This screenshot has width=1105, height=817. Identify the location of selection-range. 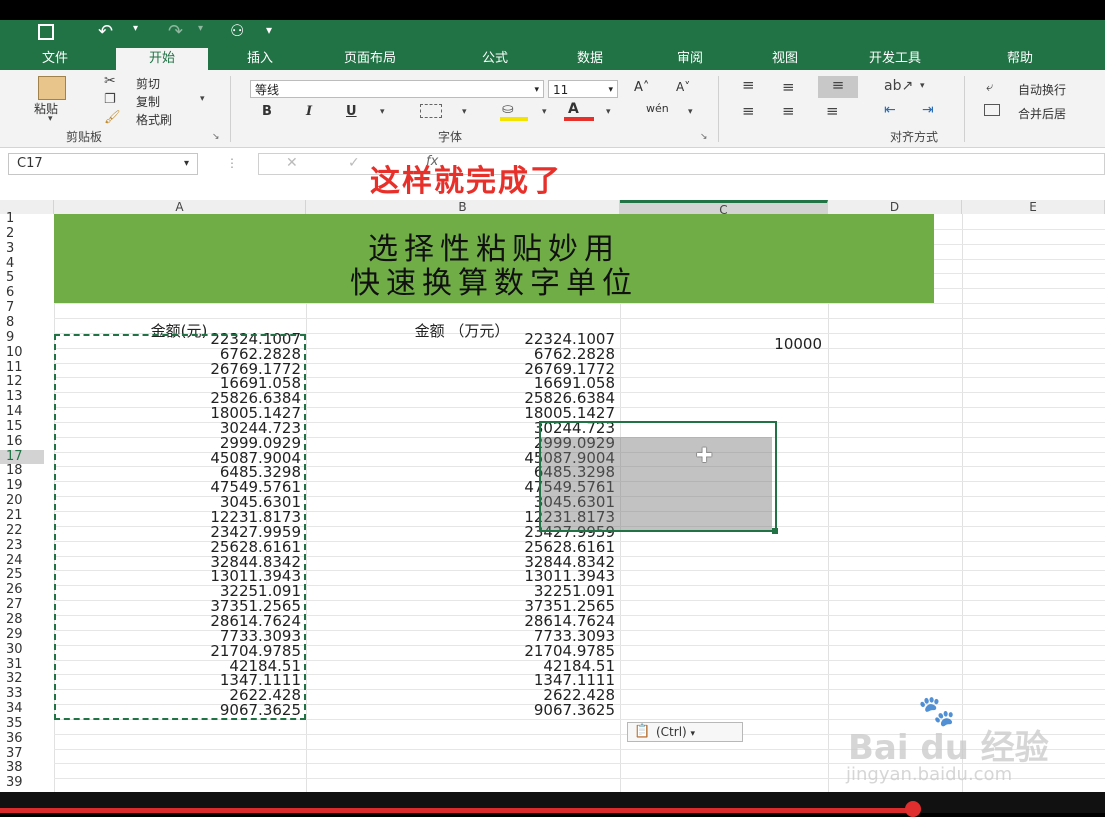
(658, 476).